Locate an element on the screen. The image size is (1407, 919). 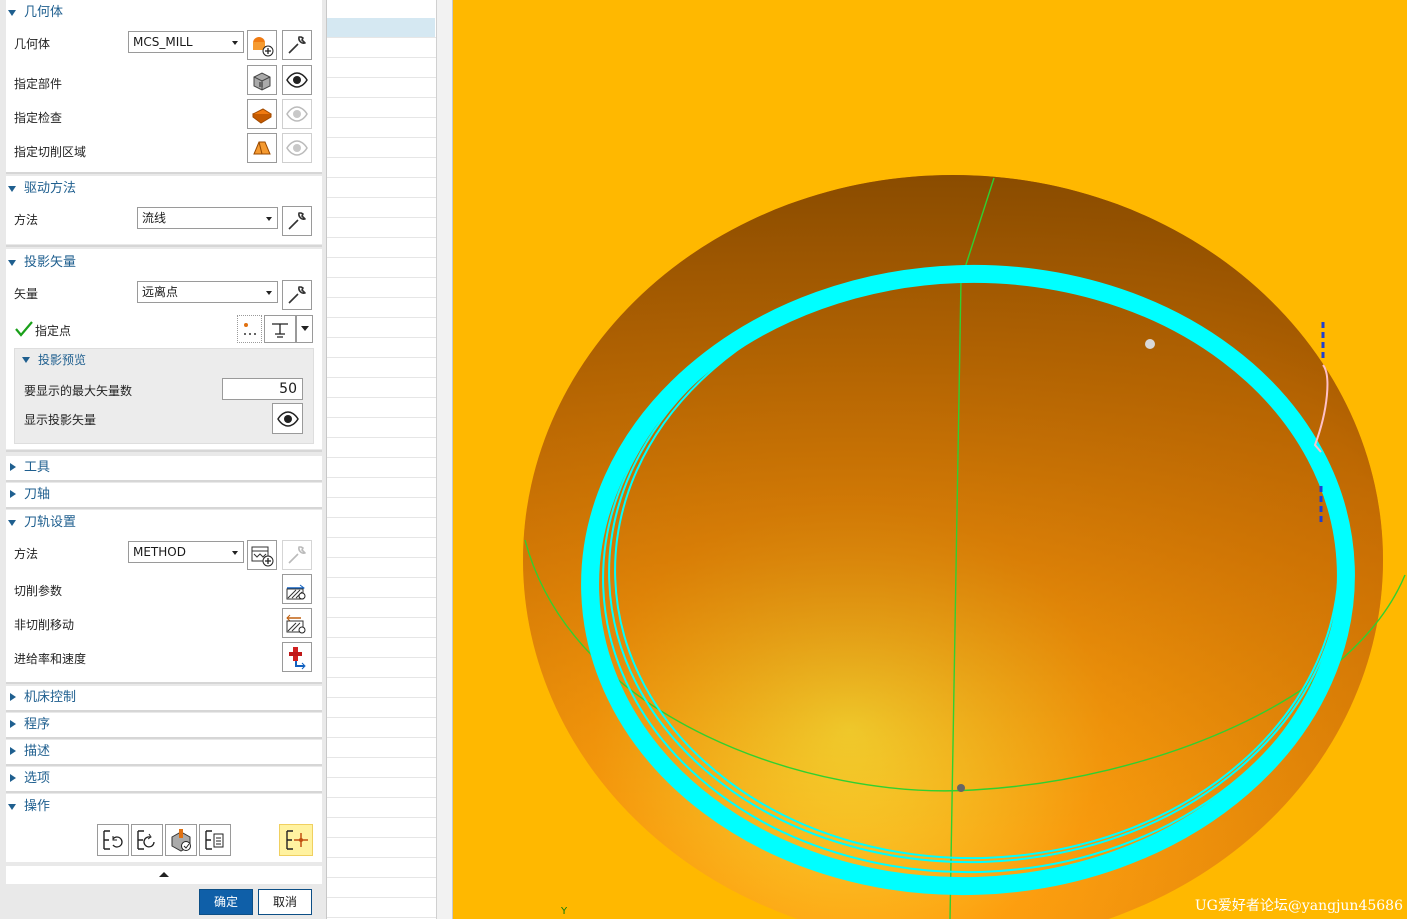
selected-list-row is located at coordinates (381, 27).